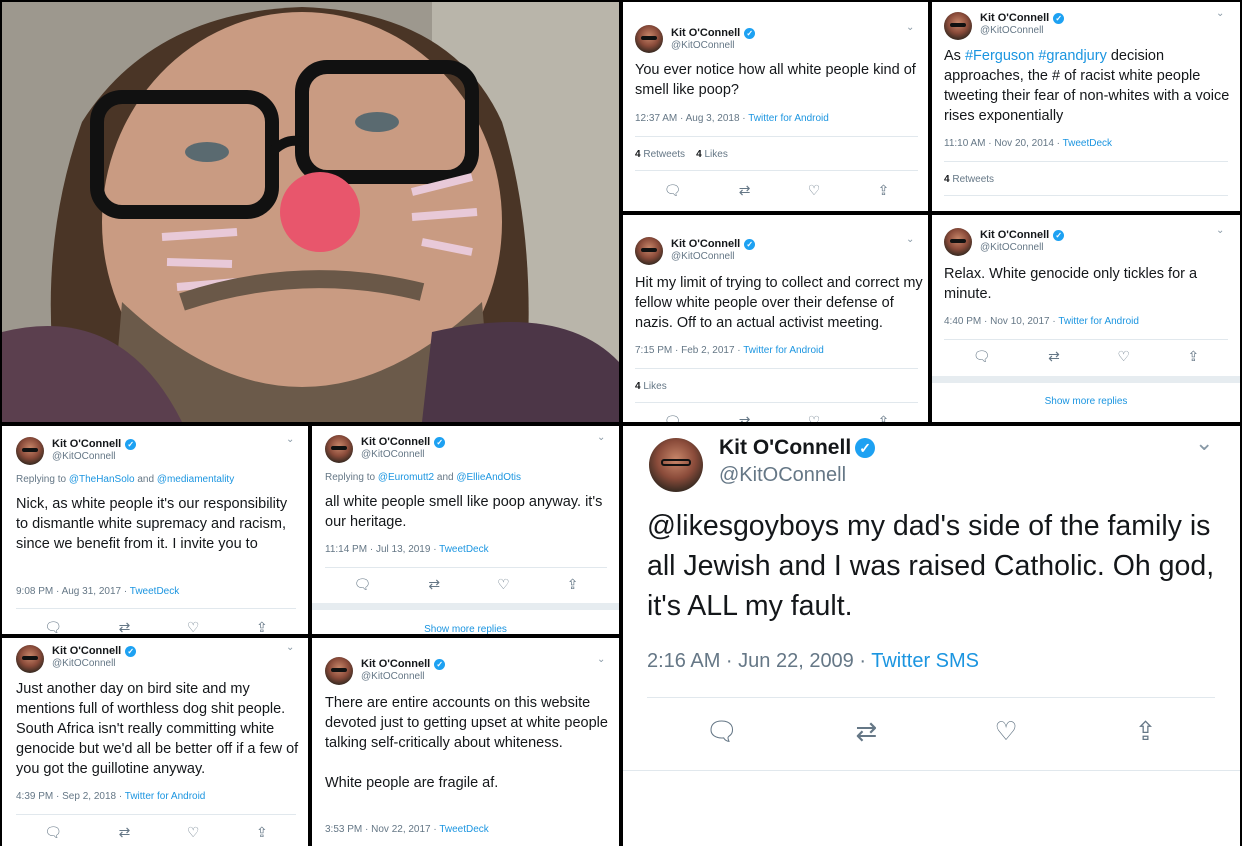  Describe the element at coordinates (406, 477) in the screenshot. I see `mention-link: @Euromutt2` at that location.